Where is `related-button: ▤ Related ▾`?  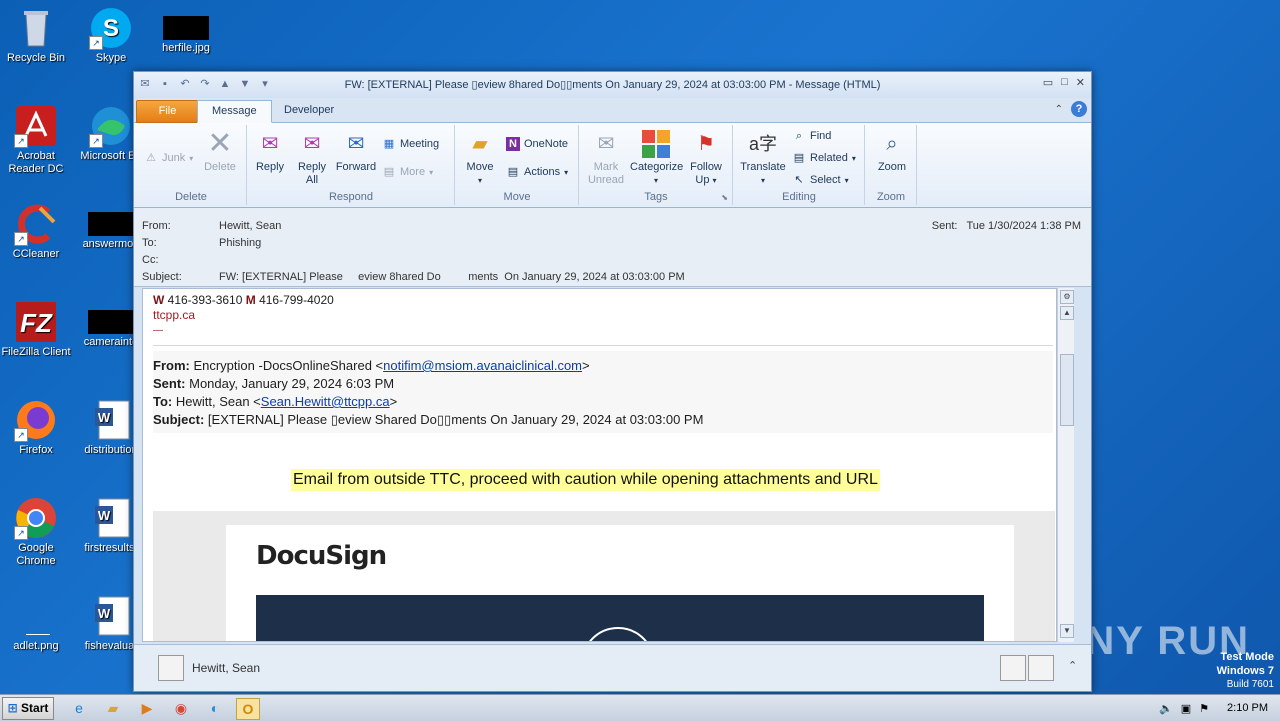 related-button: ▤ Related ▾ is located at coordinates (824, 158).